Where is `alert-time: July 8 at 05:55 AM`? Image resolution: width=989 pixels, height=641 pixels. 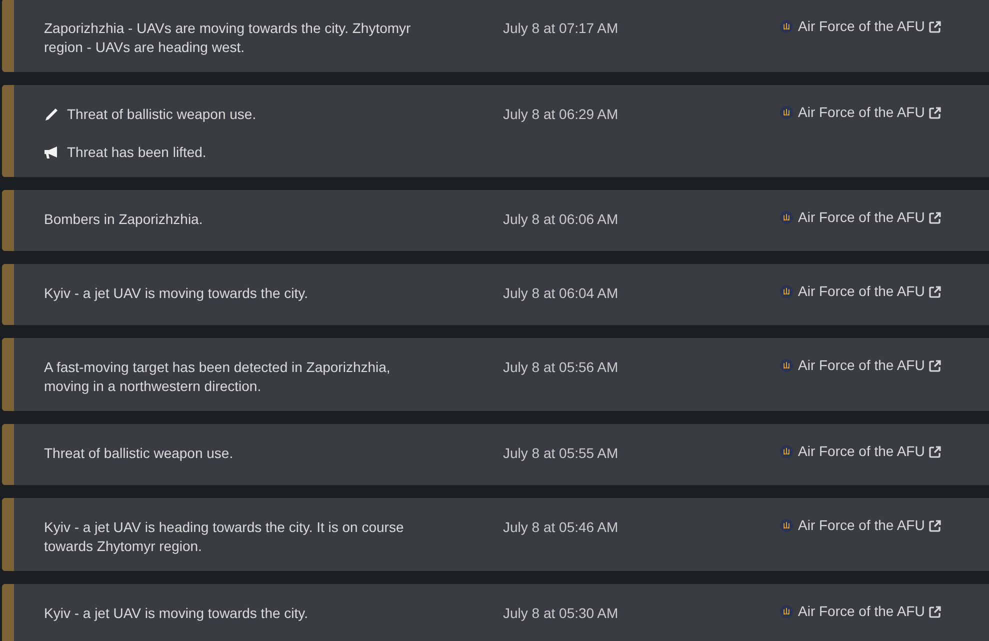 alert-time: July 8 at 05:55 AM is located at coordinates (561, 453).